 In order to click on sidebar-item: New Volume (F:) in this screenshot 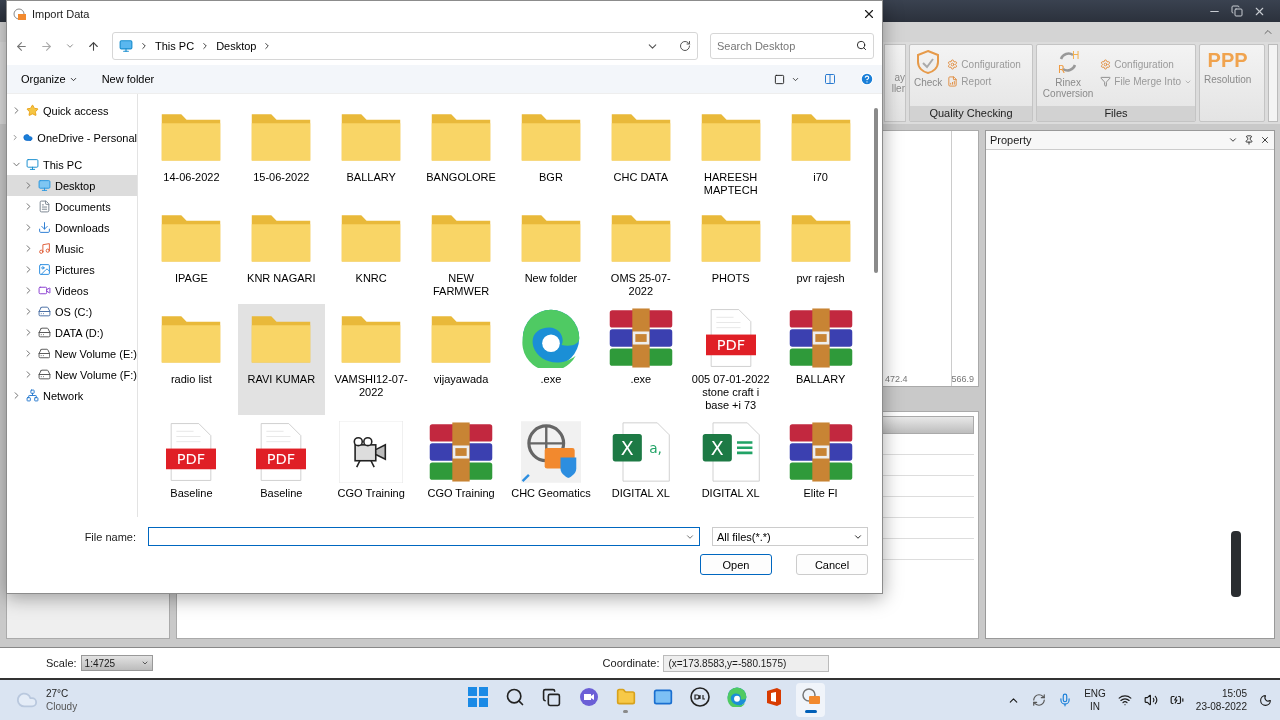, I will do `click(72, 374)`.